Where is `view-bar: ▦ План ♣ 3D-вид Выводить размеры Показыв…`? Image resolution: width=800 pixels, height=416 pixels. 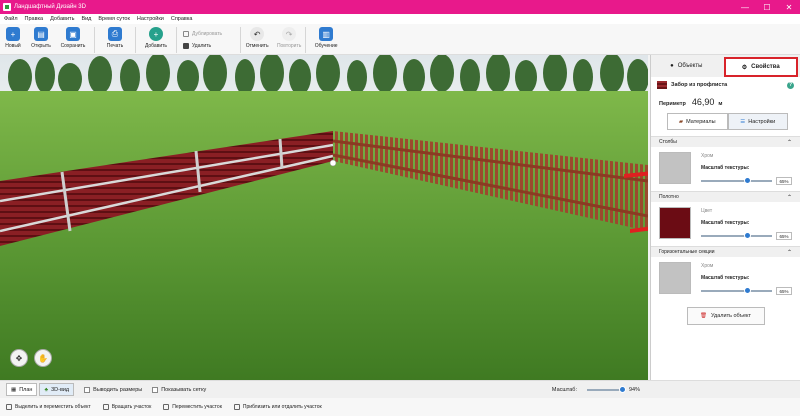 view-bar: ▦ План ♣ 3D-вид Выводить размеры Показыв… is located at coordinates (400, 389).